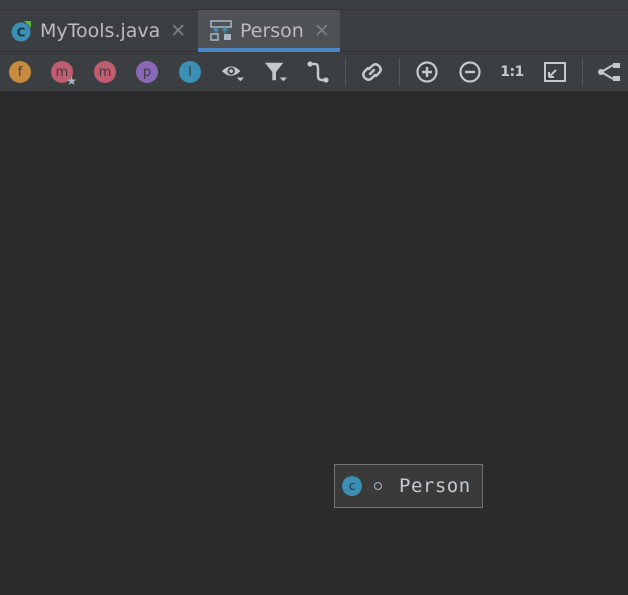  I want to click on zoom-out-icon, so click(470, 72).